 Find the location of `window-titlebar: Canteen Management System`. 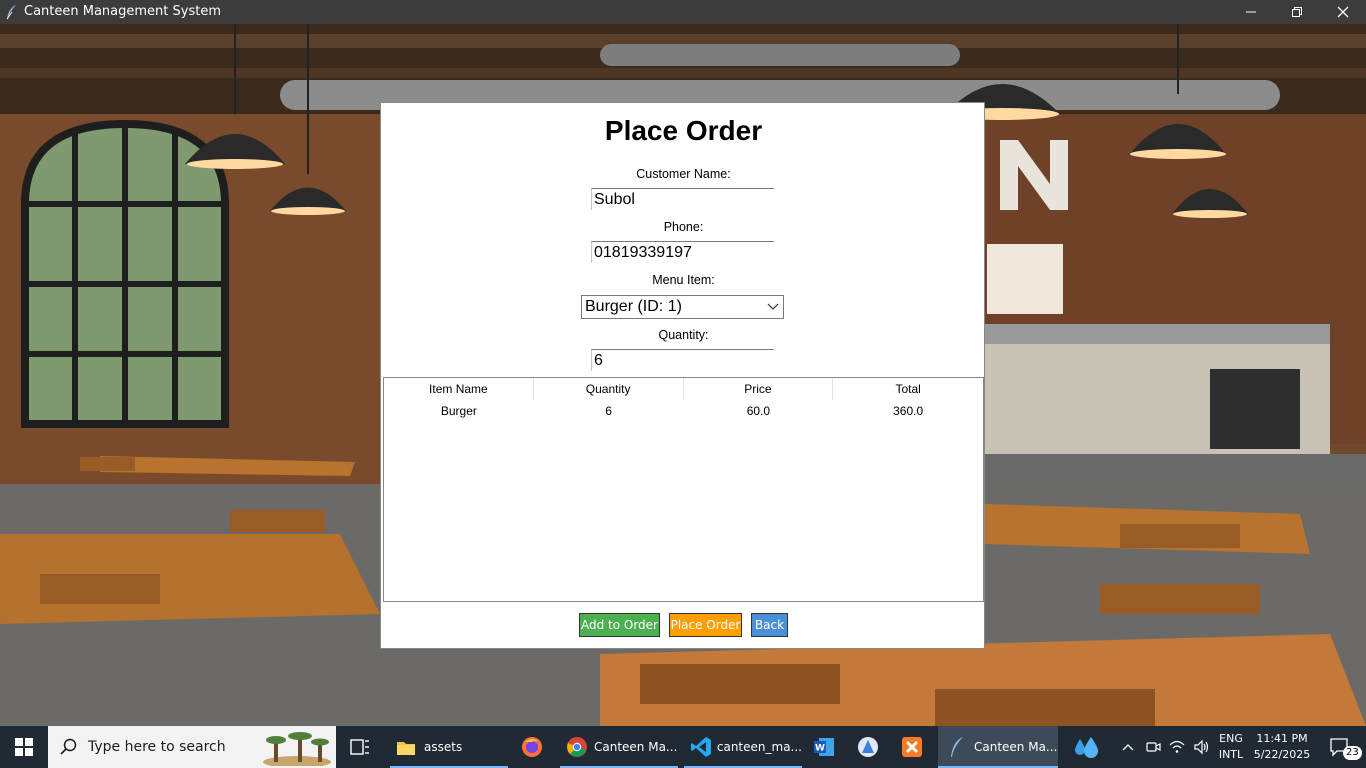

window-titlebar: Canteen Management System is located at coordinates (683, 12).